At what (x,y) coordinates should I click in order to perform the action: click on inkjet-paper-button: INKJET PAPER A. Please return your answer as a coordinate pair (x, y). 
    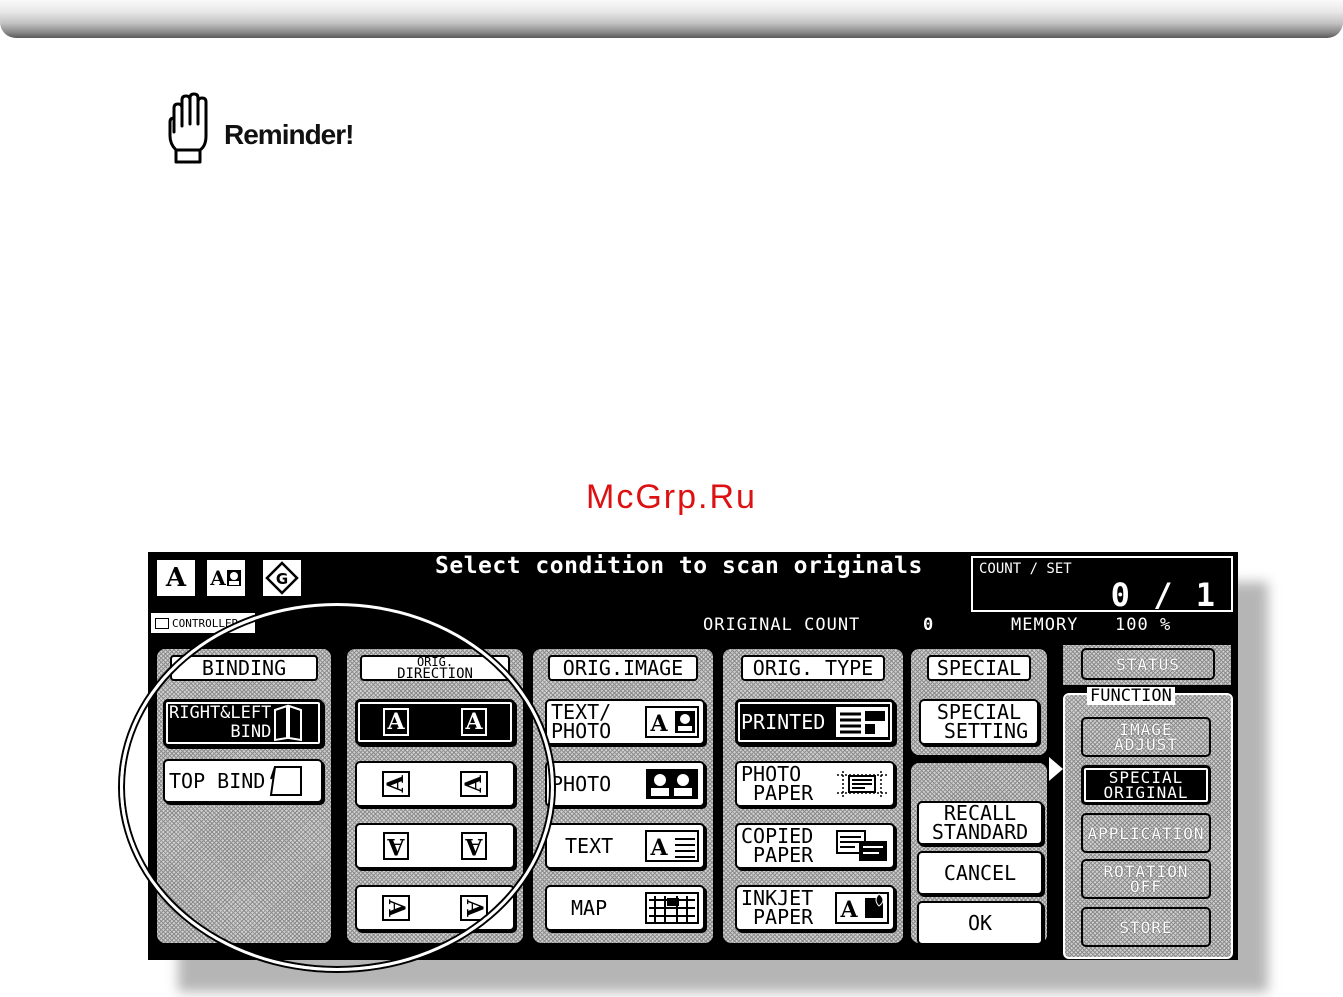
    Looking at the image, I should click on (815, 908).